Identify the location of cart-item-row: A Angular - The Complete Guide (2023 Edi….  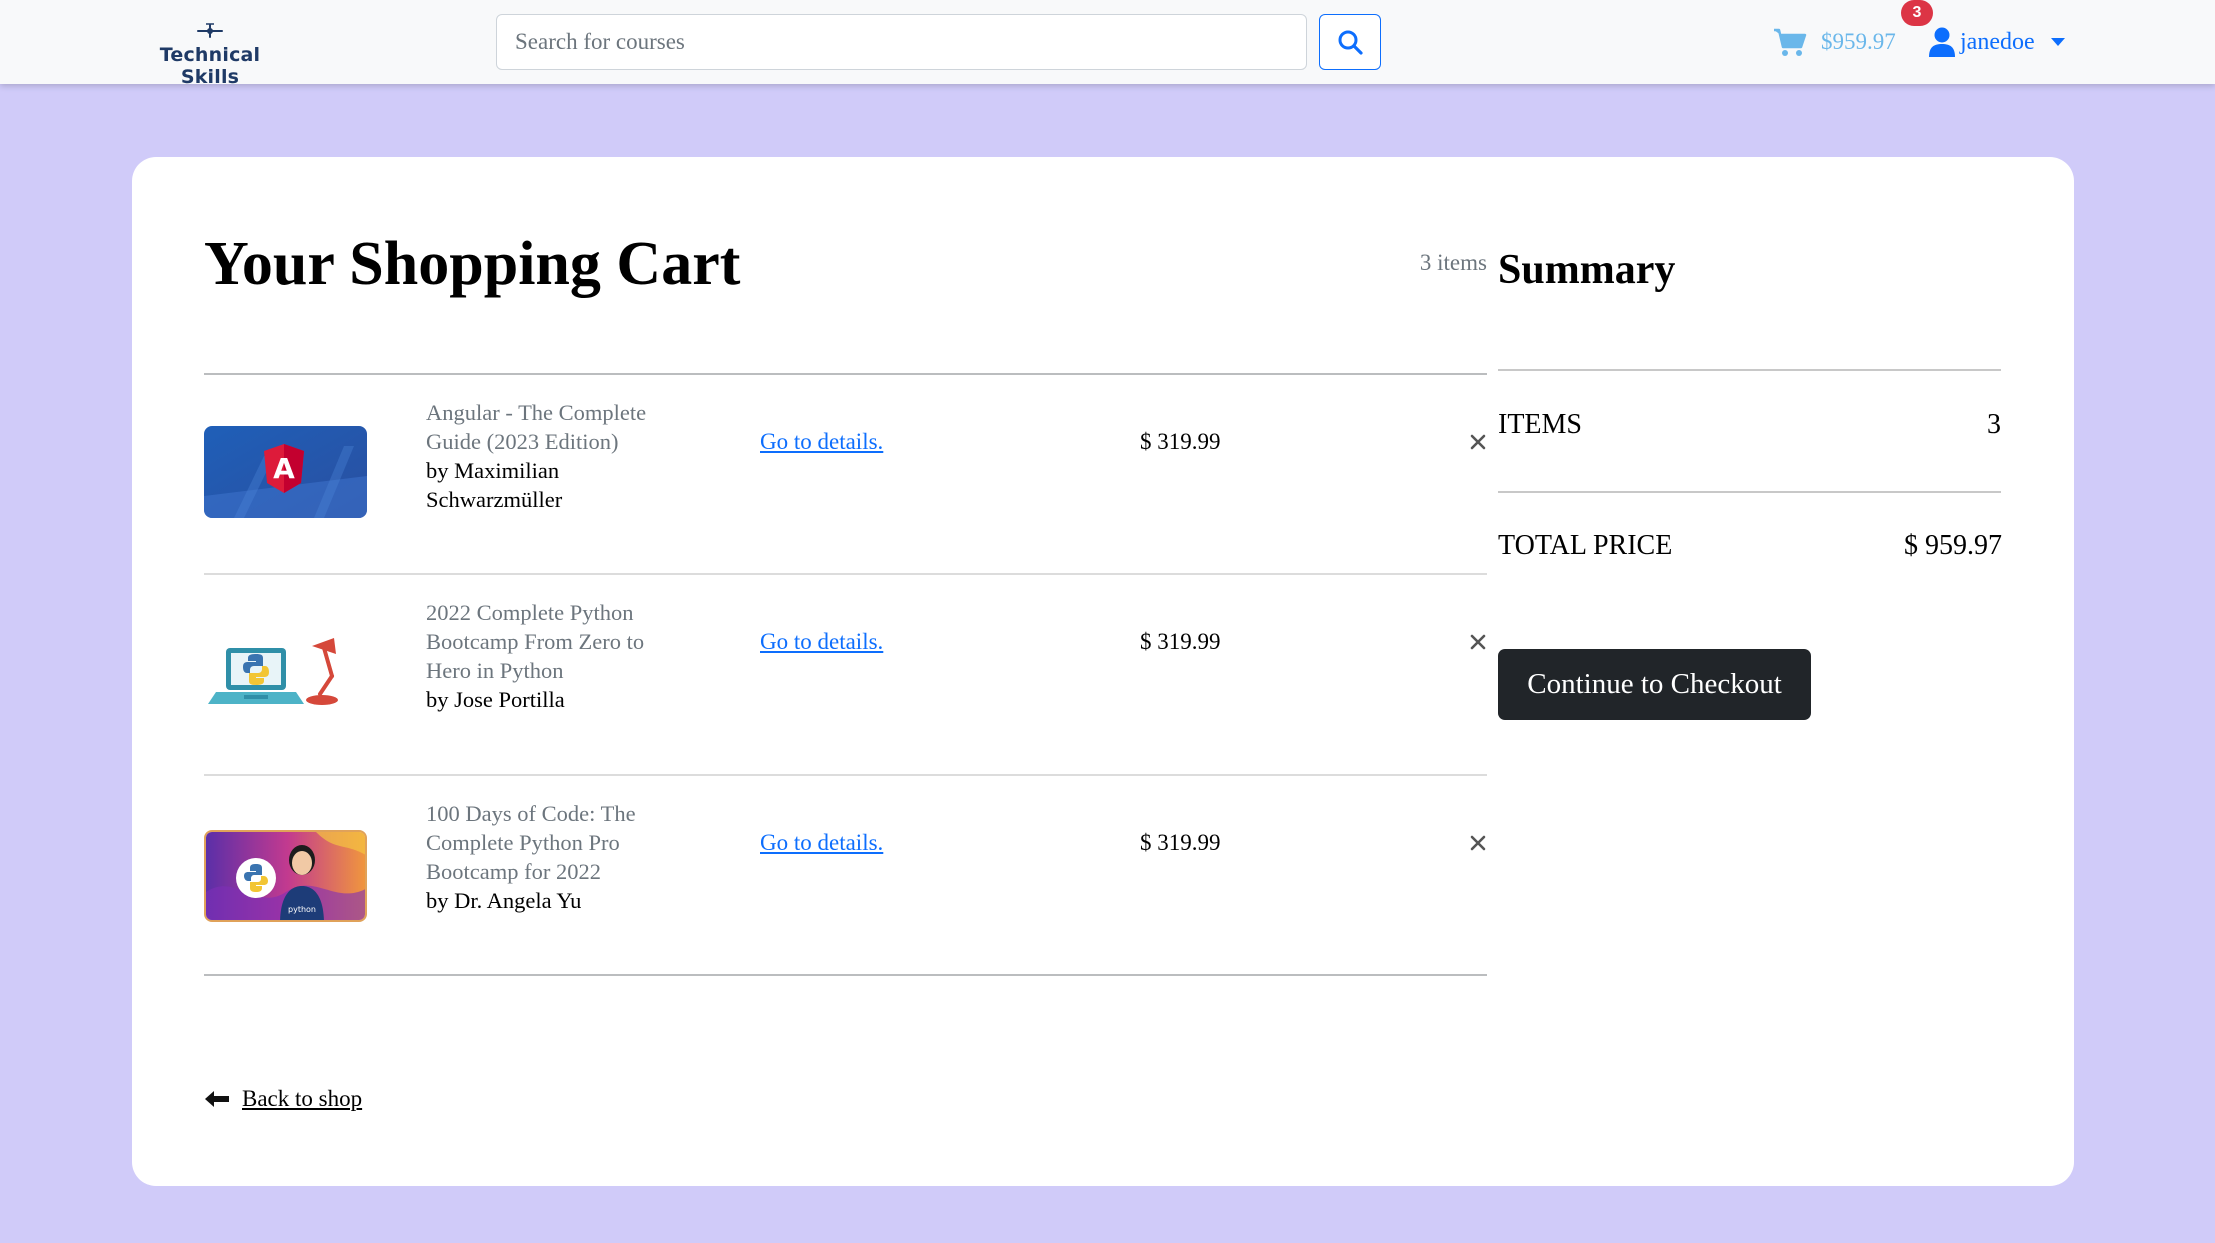
(845, 474).